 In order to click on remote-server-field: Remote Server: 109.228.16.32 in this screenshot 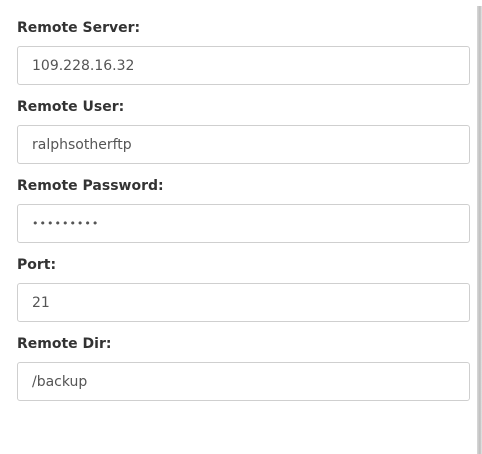, I will do `click(243, 52)`.